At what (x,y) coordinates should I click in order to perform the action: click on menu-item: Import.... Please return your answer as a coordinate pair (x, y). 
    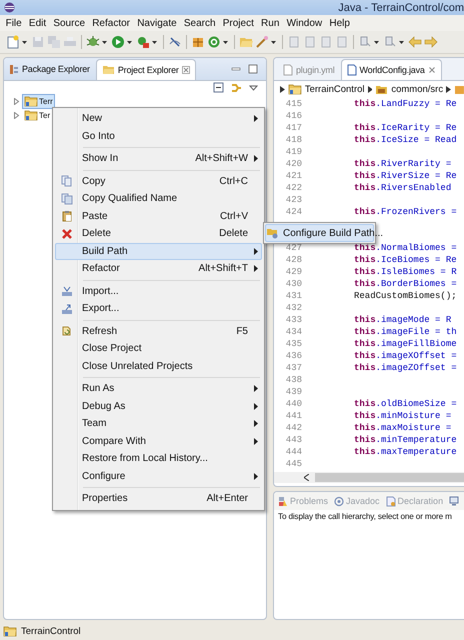
    Looking at the image, I should click on (164, 291).